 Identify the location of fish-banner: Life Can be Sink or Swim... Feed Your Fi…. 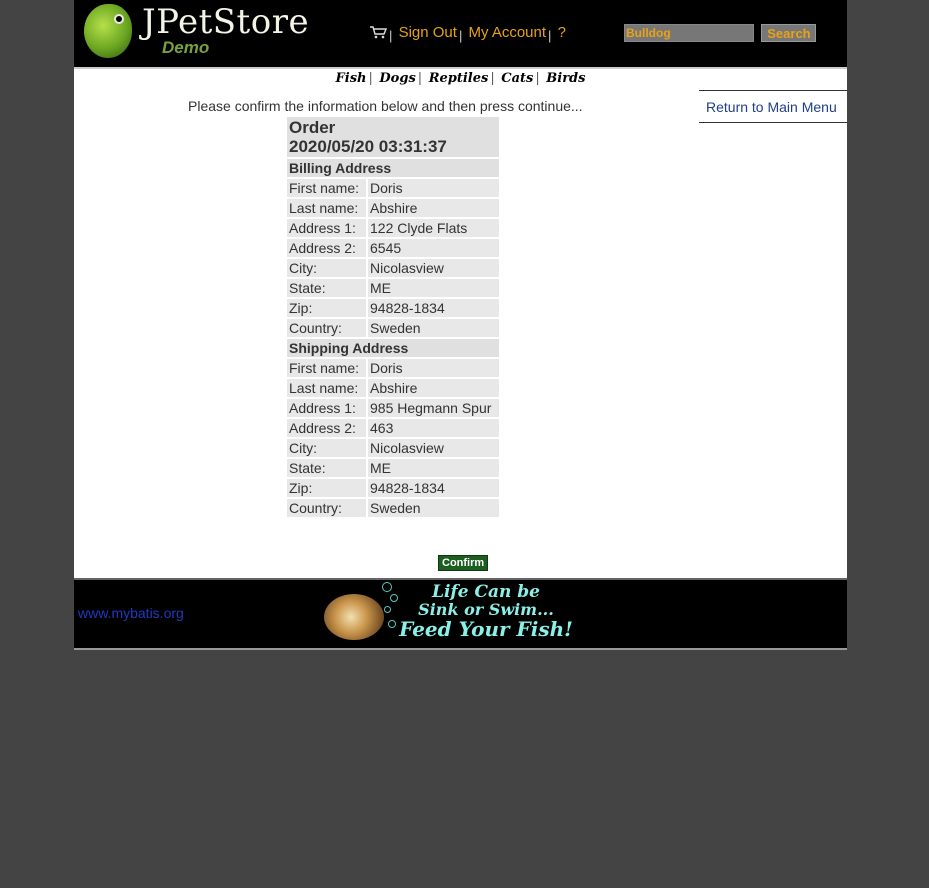
(445, 613).